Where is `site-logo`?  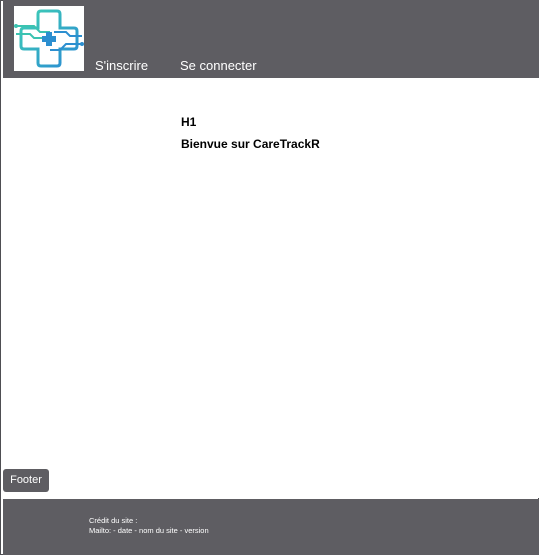
site-logo is located at coordinates (49, 38).